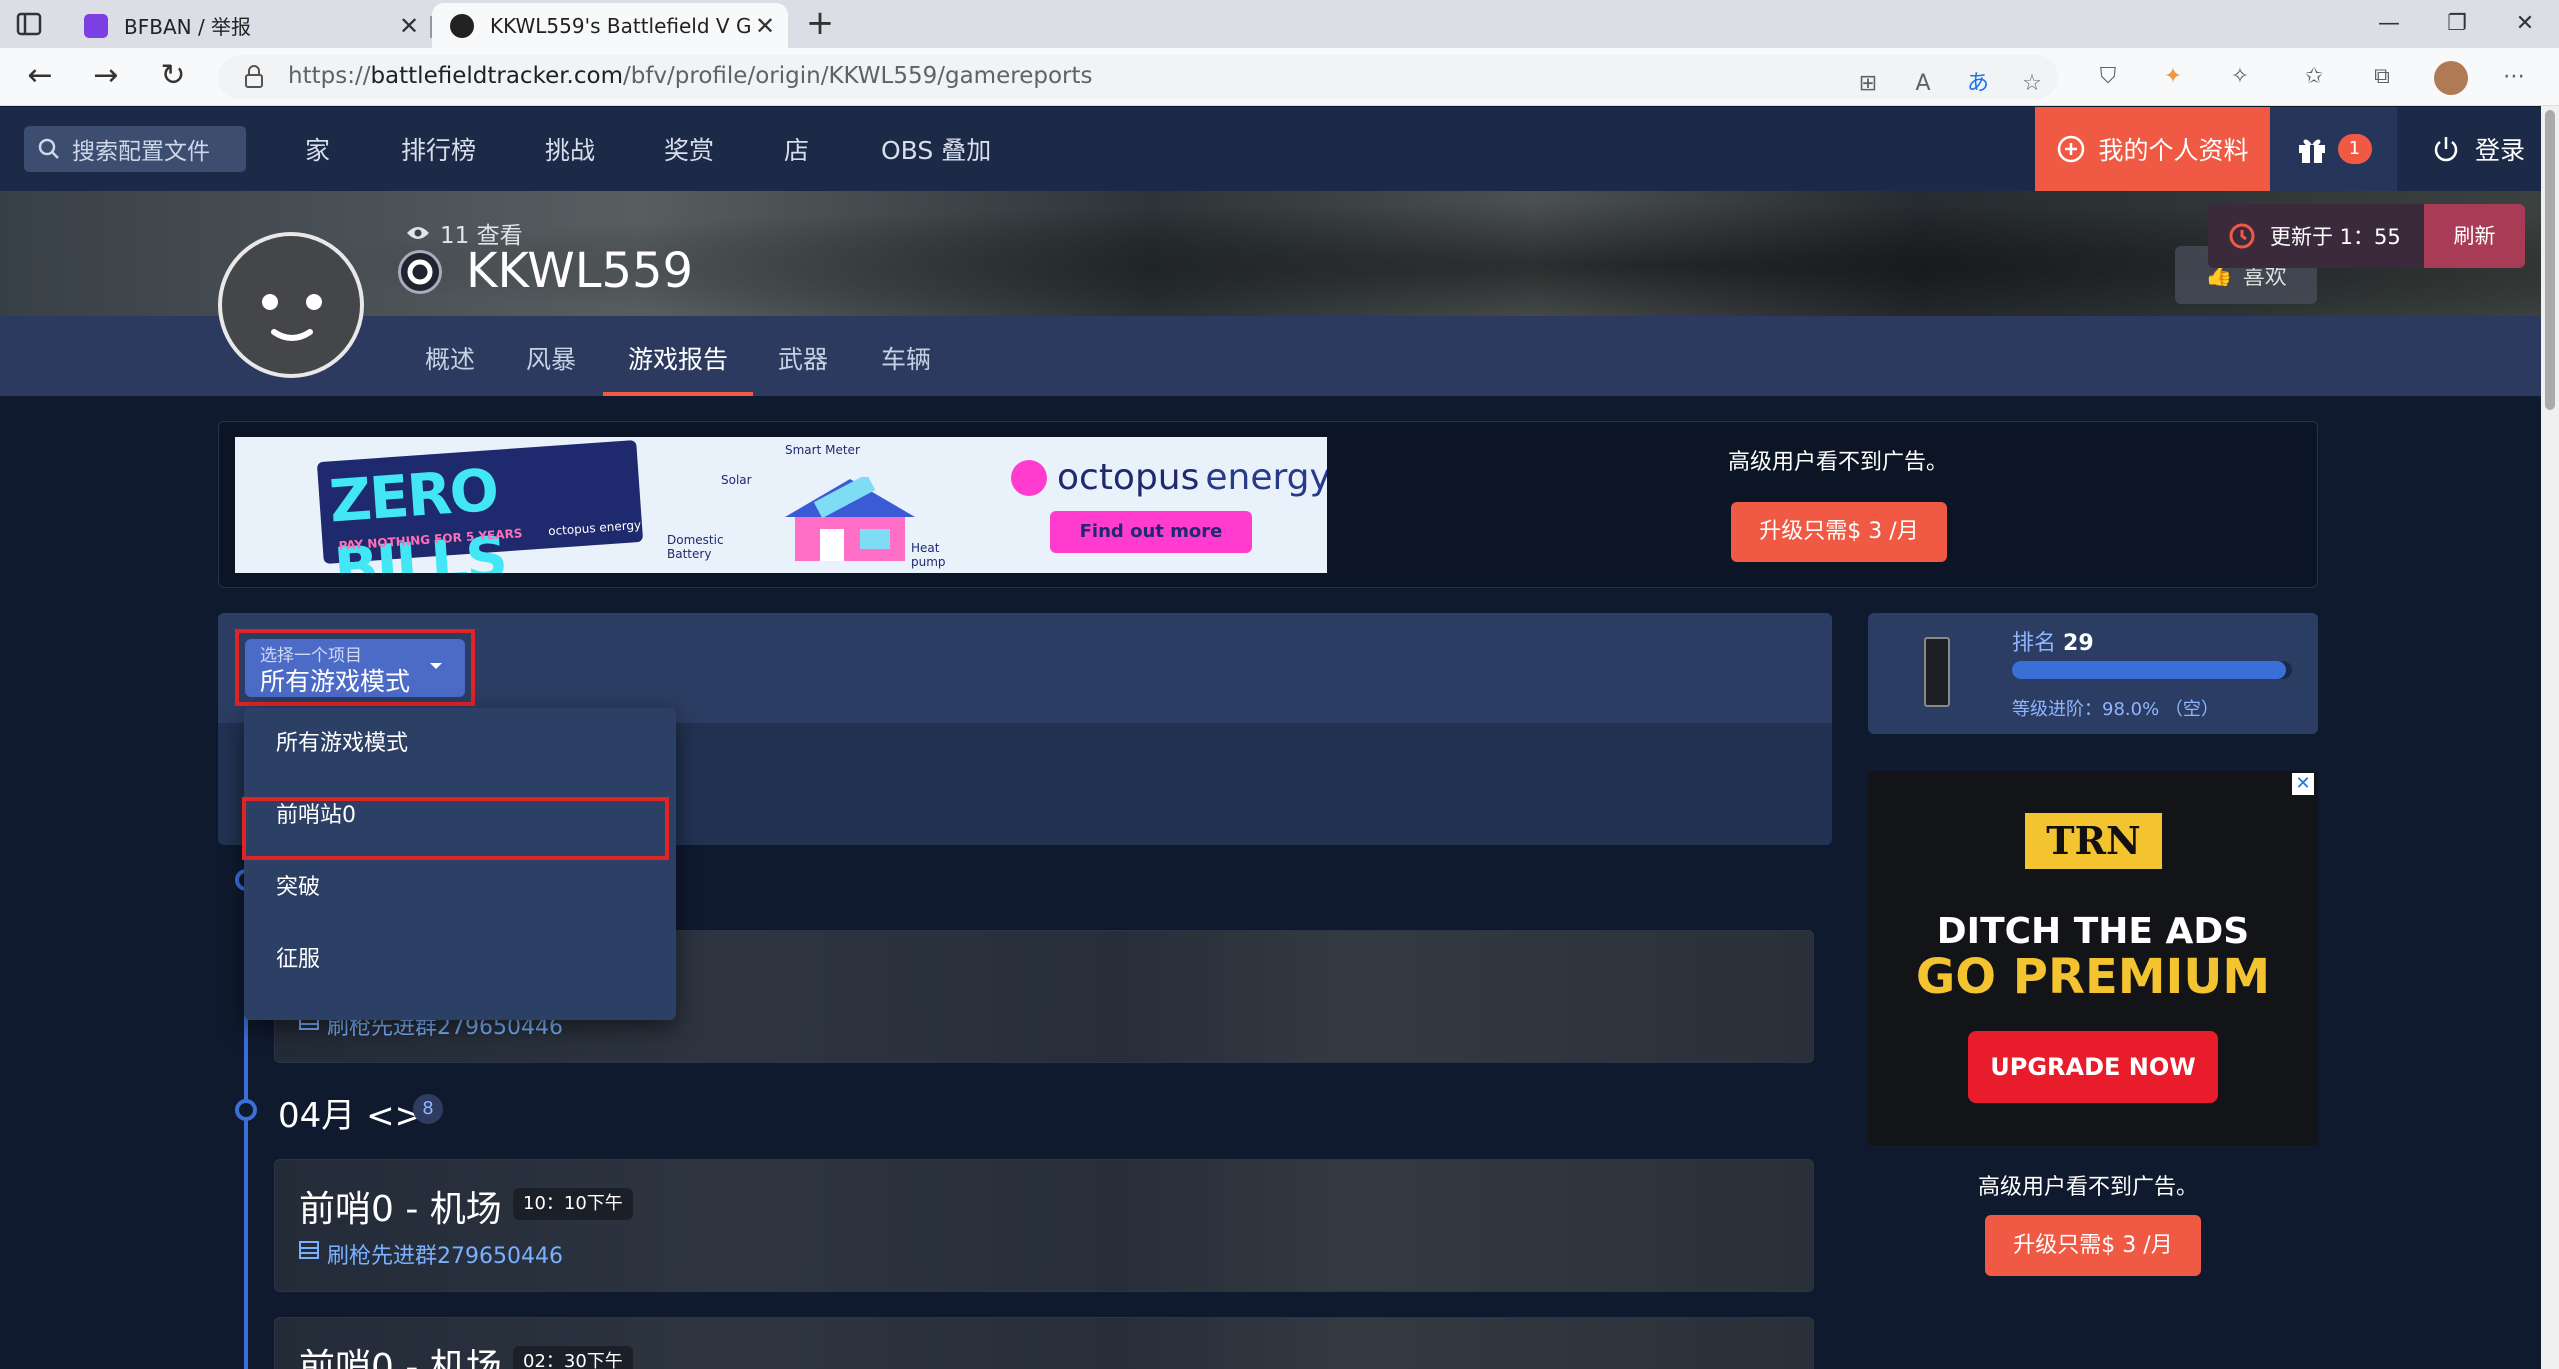  Describe the element at coordinates (460, 744) in the screenshot. I see `option-all-modes: 所有游戏模式` at that location.